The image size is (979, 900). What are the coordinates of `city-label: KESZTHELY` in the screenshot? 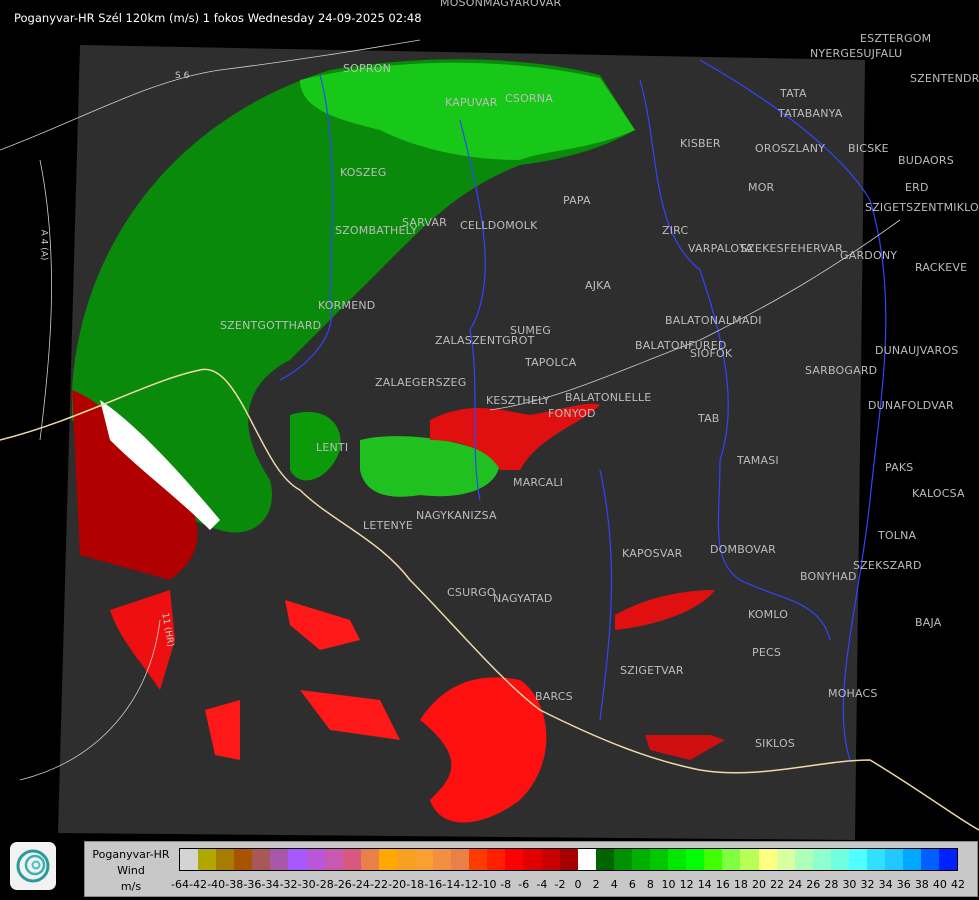 It's located at (518, 400).